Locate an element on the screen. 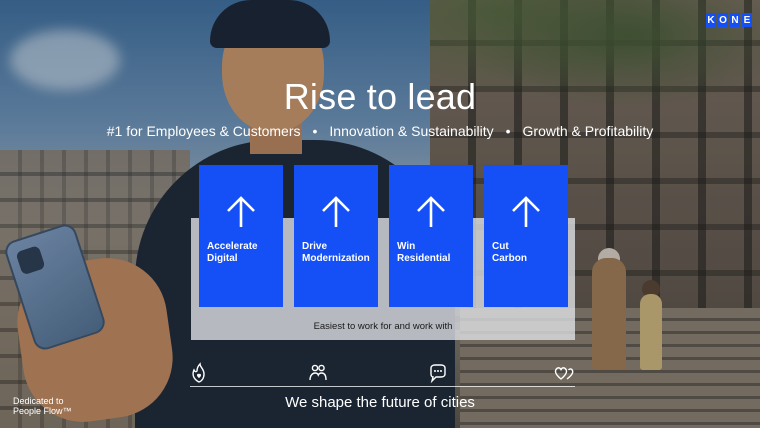  kone-logo: K O N E is located at coordinates (729, 20).